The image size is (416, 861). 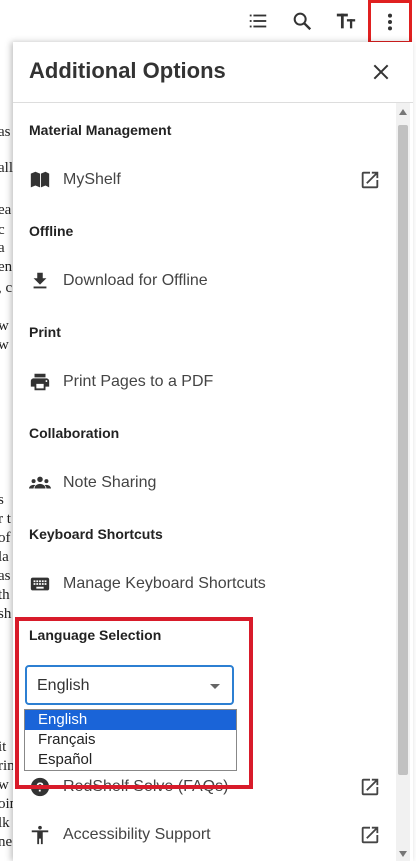 What do you see at coordinates (403, 450) in the screenshot?
I see `scroll-thumb` at bounding box center [403, 450].